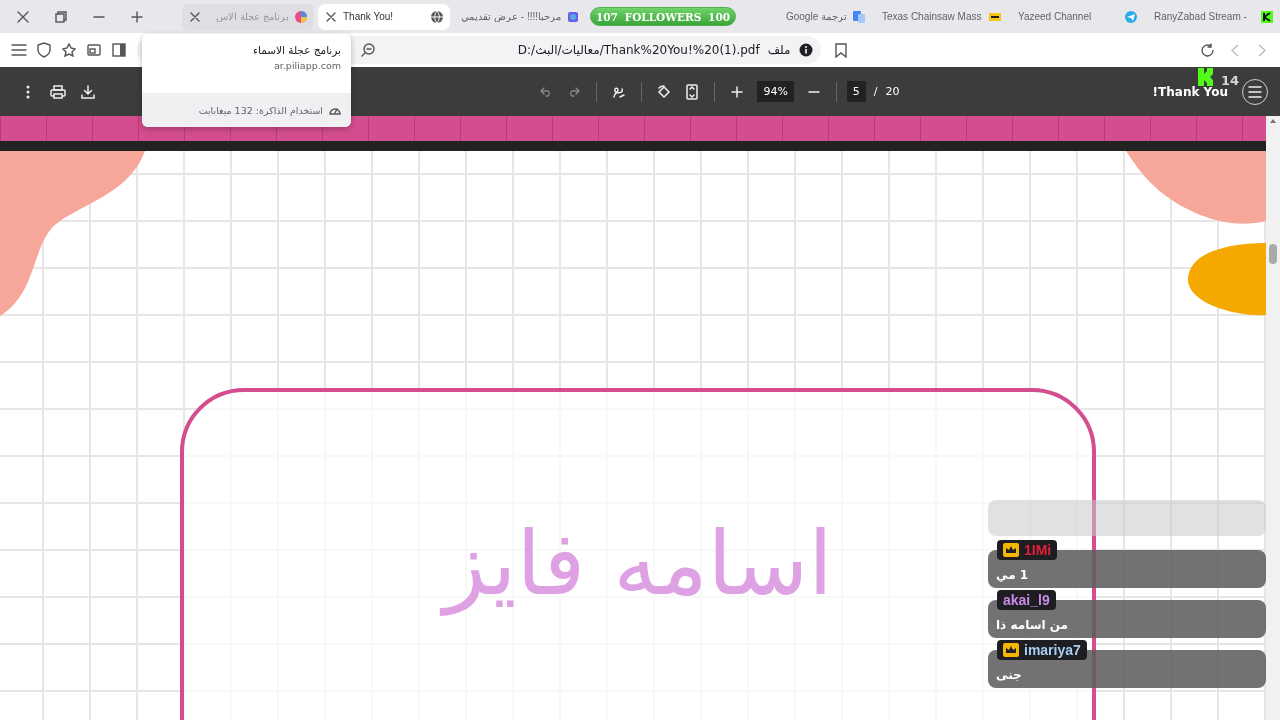 The height and width of the screenshot is (720, 1280). I want to click on forward-icon, so click(1261, 50).